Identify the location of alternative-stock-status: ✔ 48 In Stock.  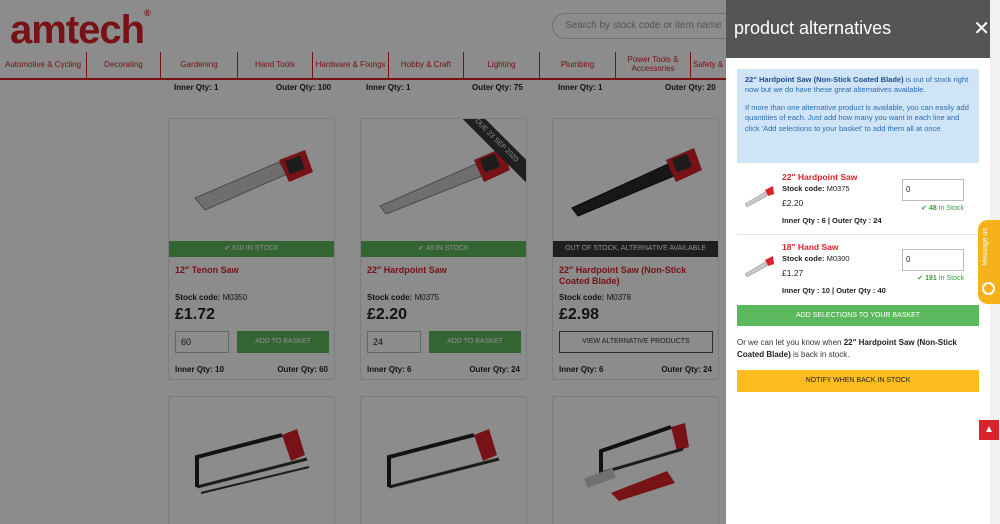
(942, 208).